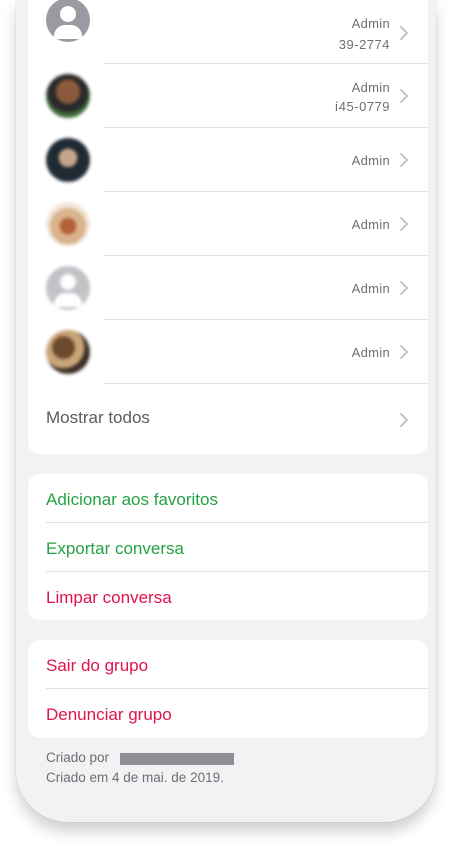 Image resolution: width=450 pixels, height=843 pixels. What do you see at coordinates (228, 596) in the screenshot?
I see `clear-chat-button: Limpar conversa` at bounding box center [228, 596].